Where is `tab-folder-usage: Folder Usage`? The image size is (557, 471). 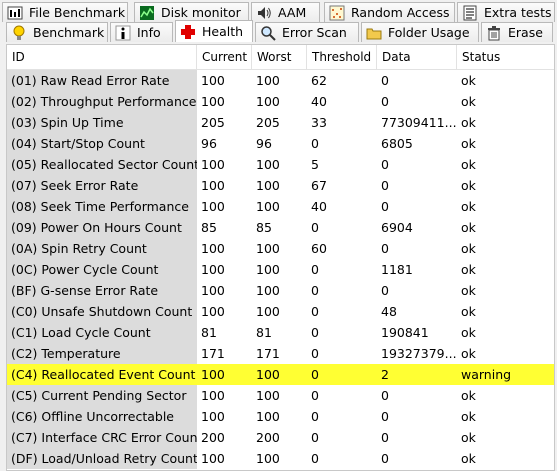
tab-folder-usage: Folder Usage is located at coordinates (420, 32).